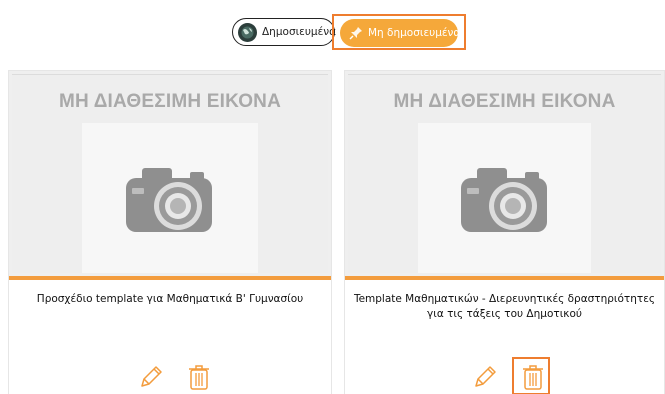  I want to click on unpublished-filter-label: Μη δημοσιευμένα, so click(414, 33).